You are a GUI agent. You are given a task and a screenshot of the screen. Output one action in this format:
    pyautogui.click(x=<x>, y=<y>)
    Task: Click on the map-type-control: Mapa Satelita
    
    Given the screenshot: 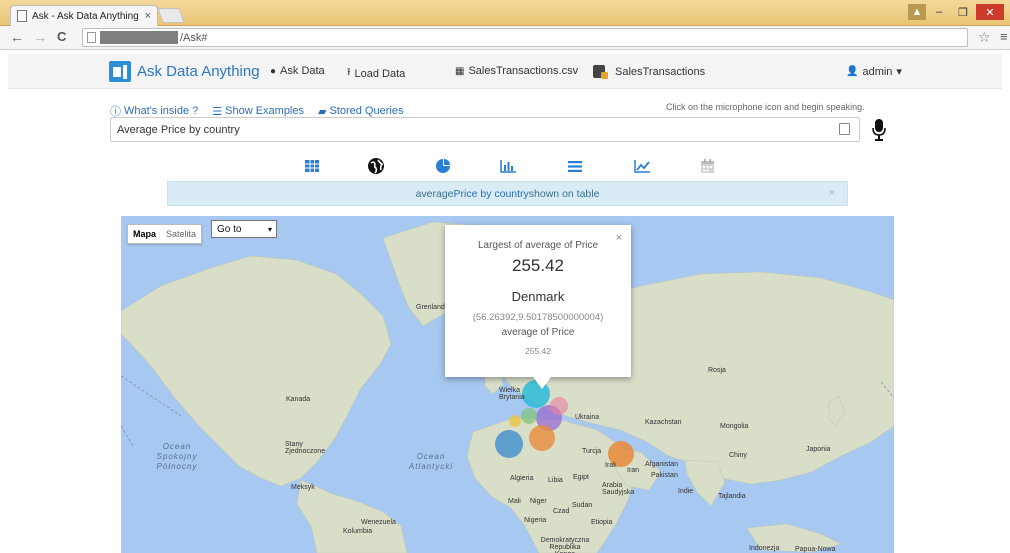 What is the action you would take?
    pyautogui.click(x=165, y=234)
    